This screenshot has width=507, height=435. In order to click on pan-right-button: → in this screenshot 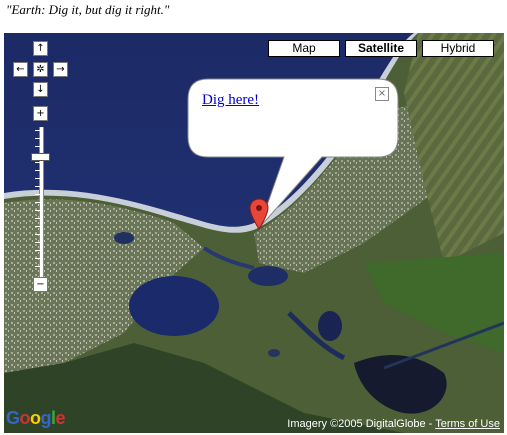, I will do `click(60, 69)`.